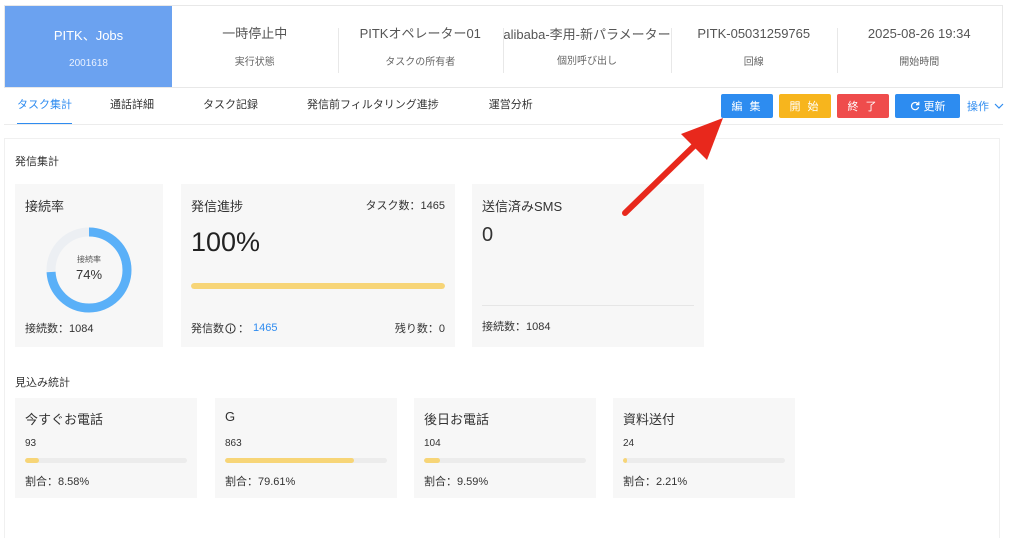  I want to click on prospect-card-g: G 863 割合：79.61%, so click(306, 448).